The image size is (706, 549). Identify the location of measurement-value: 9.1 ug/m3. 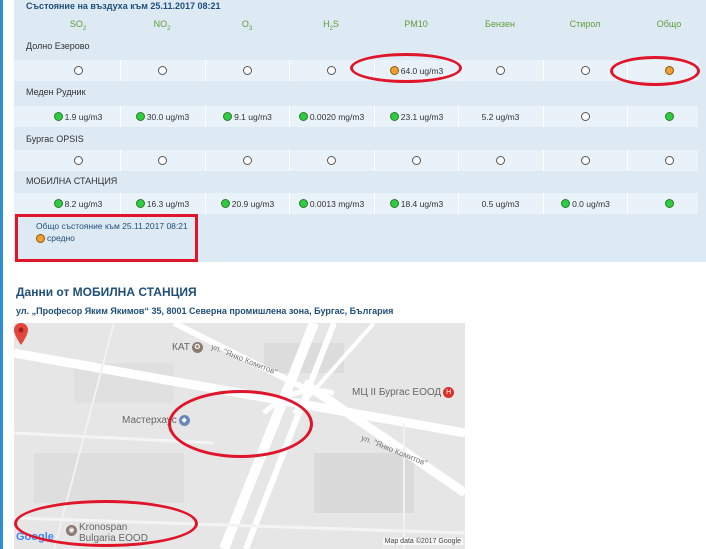
(253, 116).